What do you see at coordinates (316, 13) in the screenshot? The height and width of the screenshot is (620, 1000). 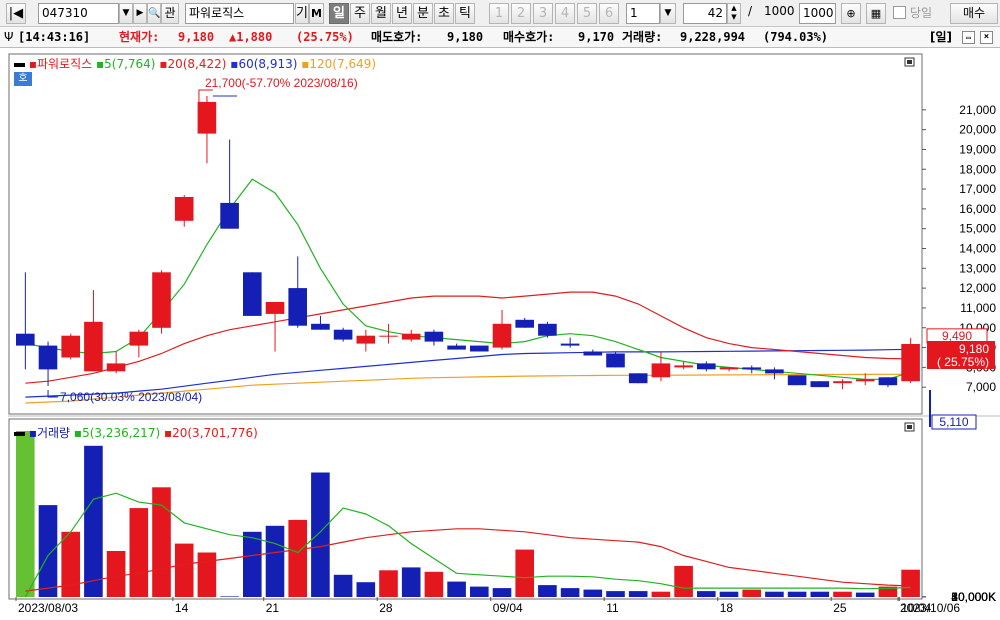 I see `m-button: M` at bounding box center [316, 13].